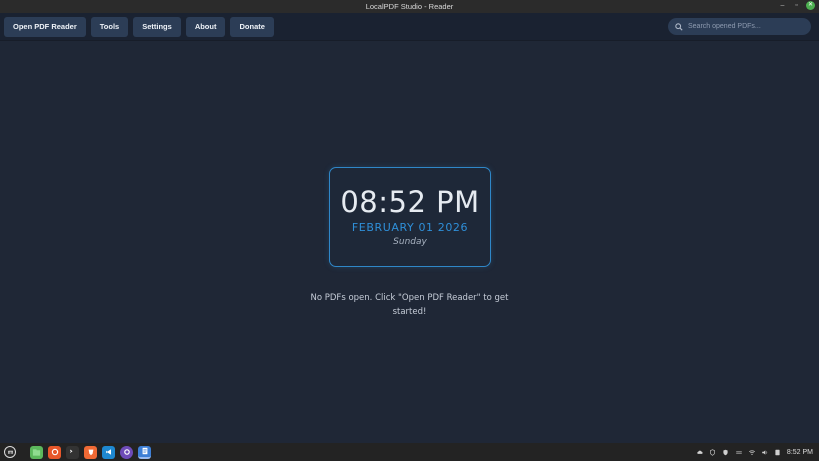 The width and height of the screenshot is (819, 461). Describe the element at coordinates (409, 452) in the screenshot. I see `system-taskbar: 8:52 PM` at that location.